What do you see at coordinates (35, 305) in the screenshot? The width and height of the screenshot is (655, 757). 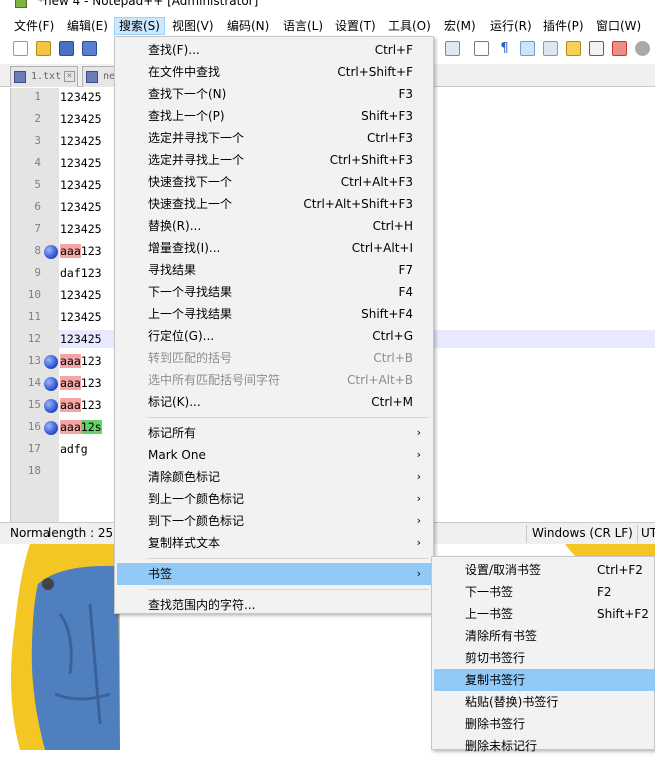 I see `line-number-gutter: 1 2 3 4 5 6 7 8 9 10 11 12 13 14 15 16 17 18` at bounding box center [35, 305].